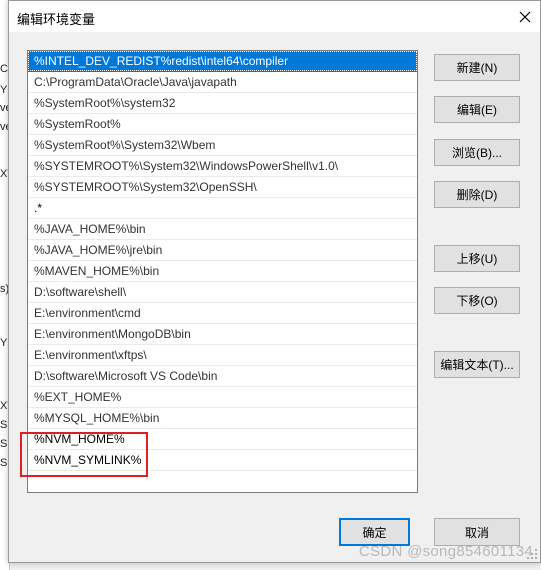 The height and width of the screenshot is (570, 541). I want to click on path-list-item: .*, so click(222, 208).